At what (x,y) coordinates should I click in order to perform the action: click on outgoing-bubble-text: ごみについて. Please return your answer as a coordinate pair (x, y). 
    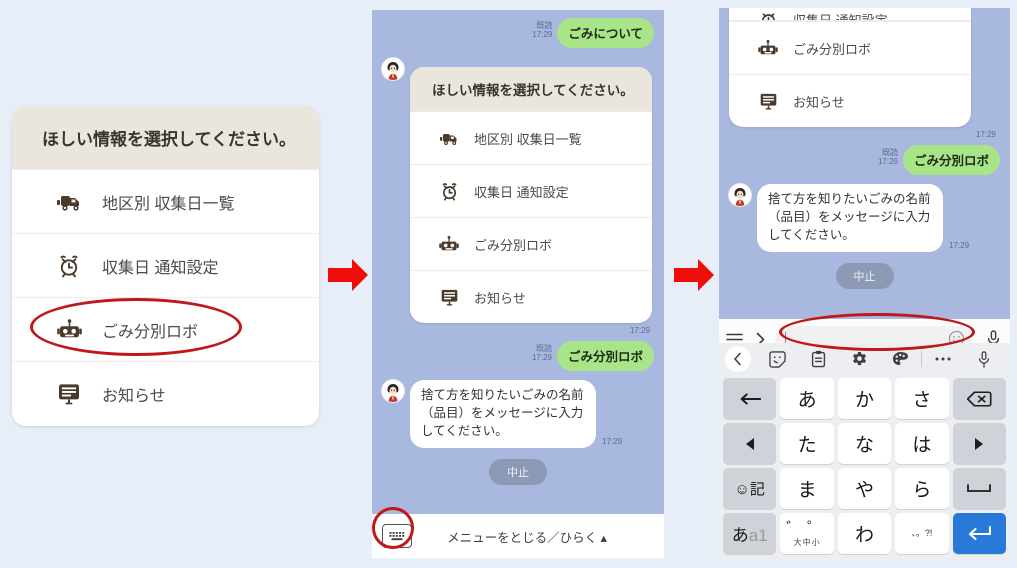
    Looking at the image, I should click on (605, 33).